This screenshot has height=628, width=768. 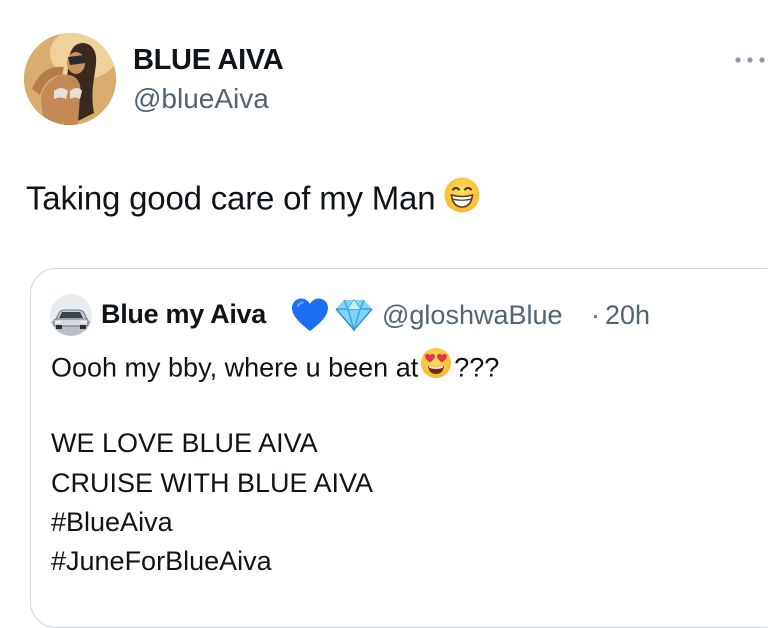 What do you see at coordinates (472, 315) in the screenshot?
I see `quoted-author-handle: @gloshwaBlue` at bounding box center [472, 315].